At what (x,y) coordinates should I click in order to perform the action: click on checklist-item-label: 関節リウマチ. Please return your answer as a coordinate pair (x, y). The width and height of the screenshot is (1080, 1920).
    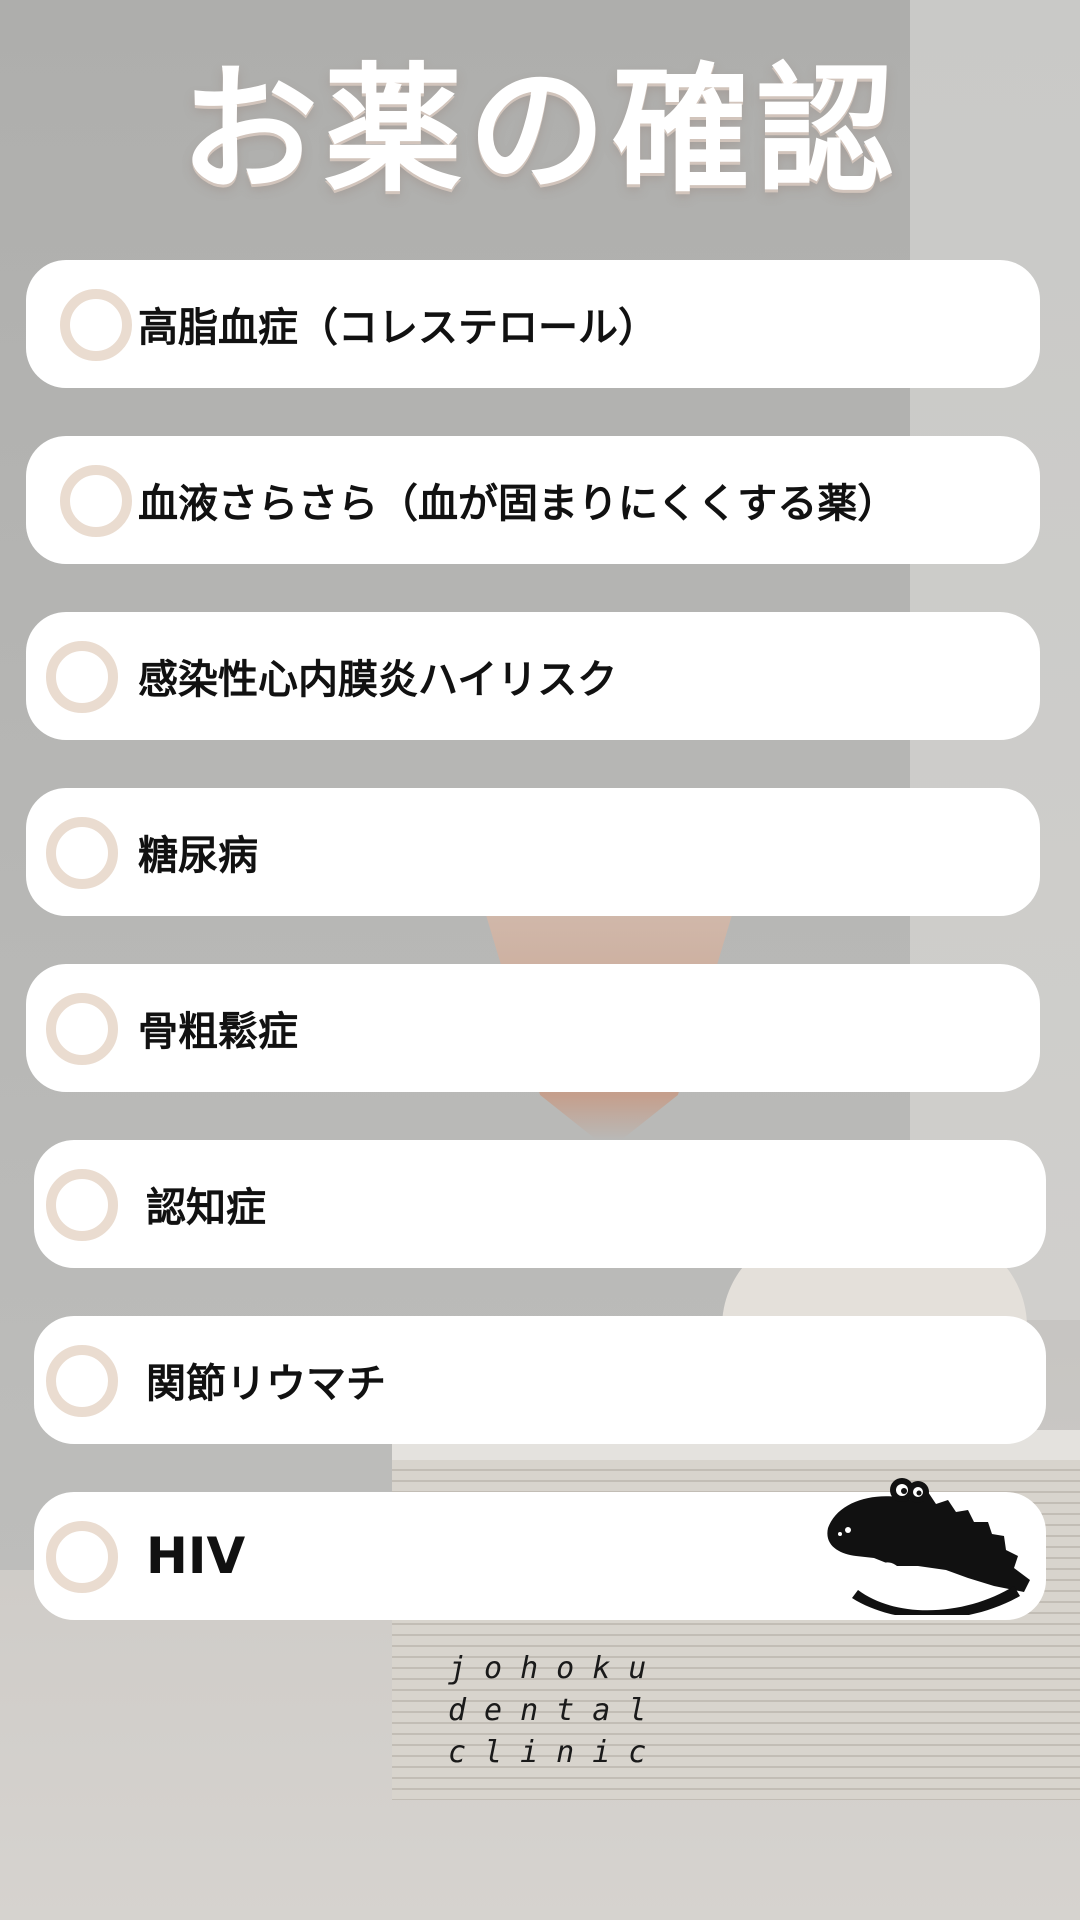
    Looking at the image, I should click on (266, 1384).